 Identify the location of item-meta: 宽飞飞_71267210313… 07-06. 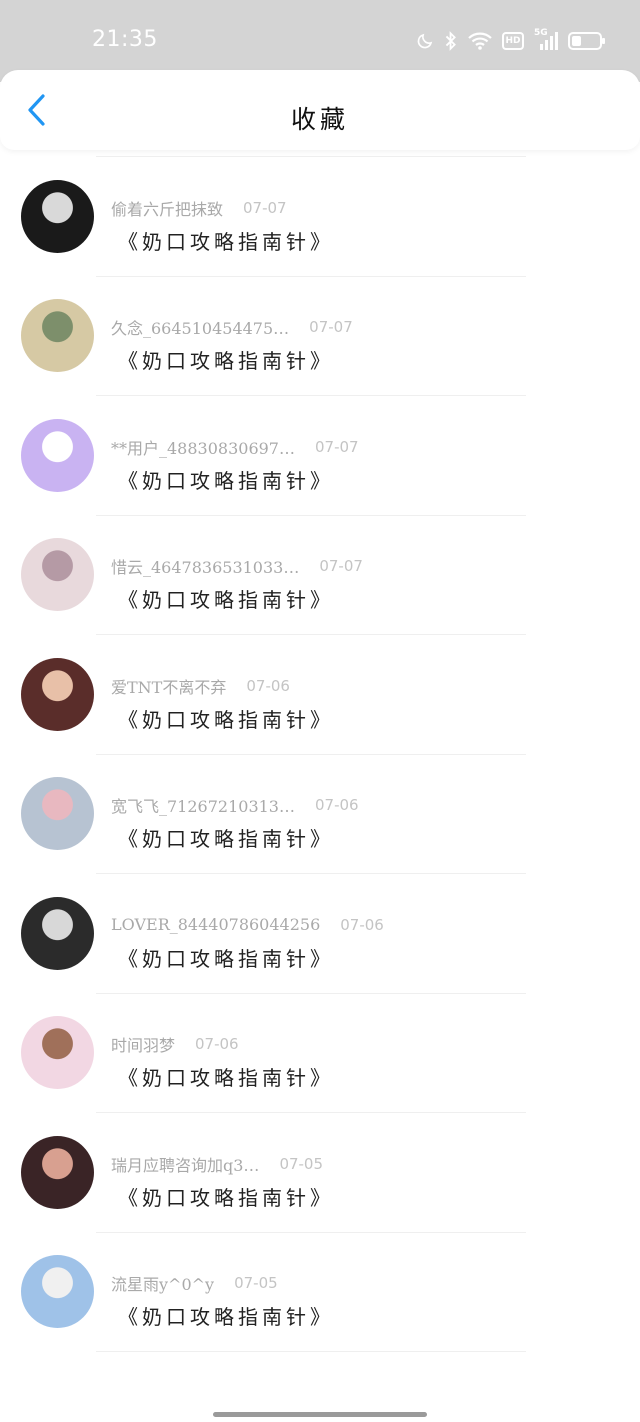
(235, 805).